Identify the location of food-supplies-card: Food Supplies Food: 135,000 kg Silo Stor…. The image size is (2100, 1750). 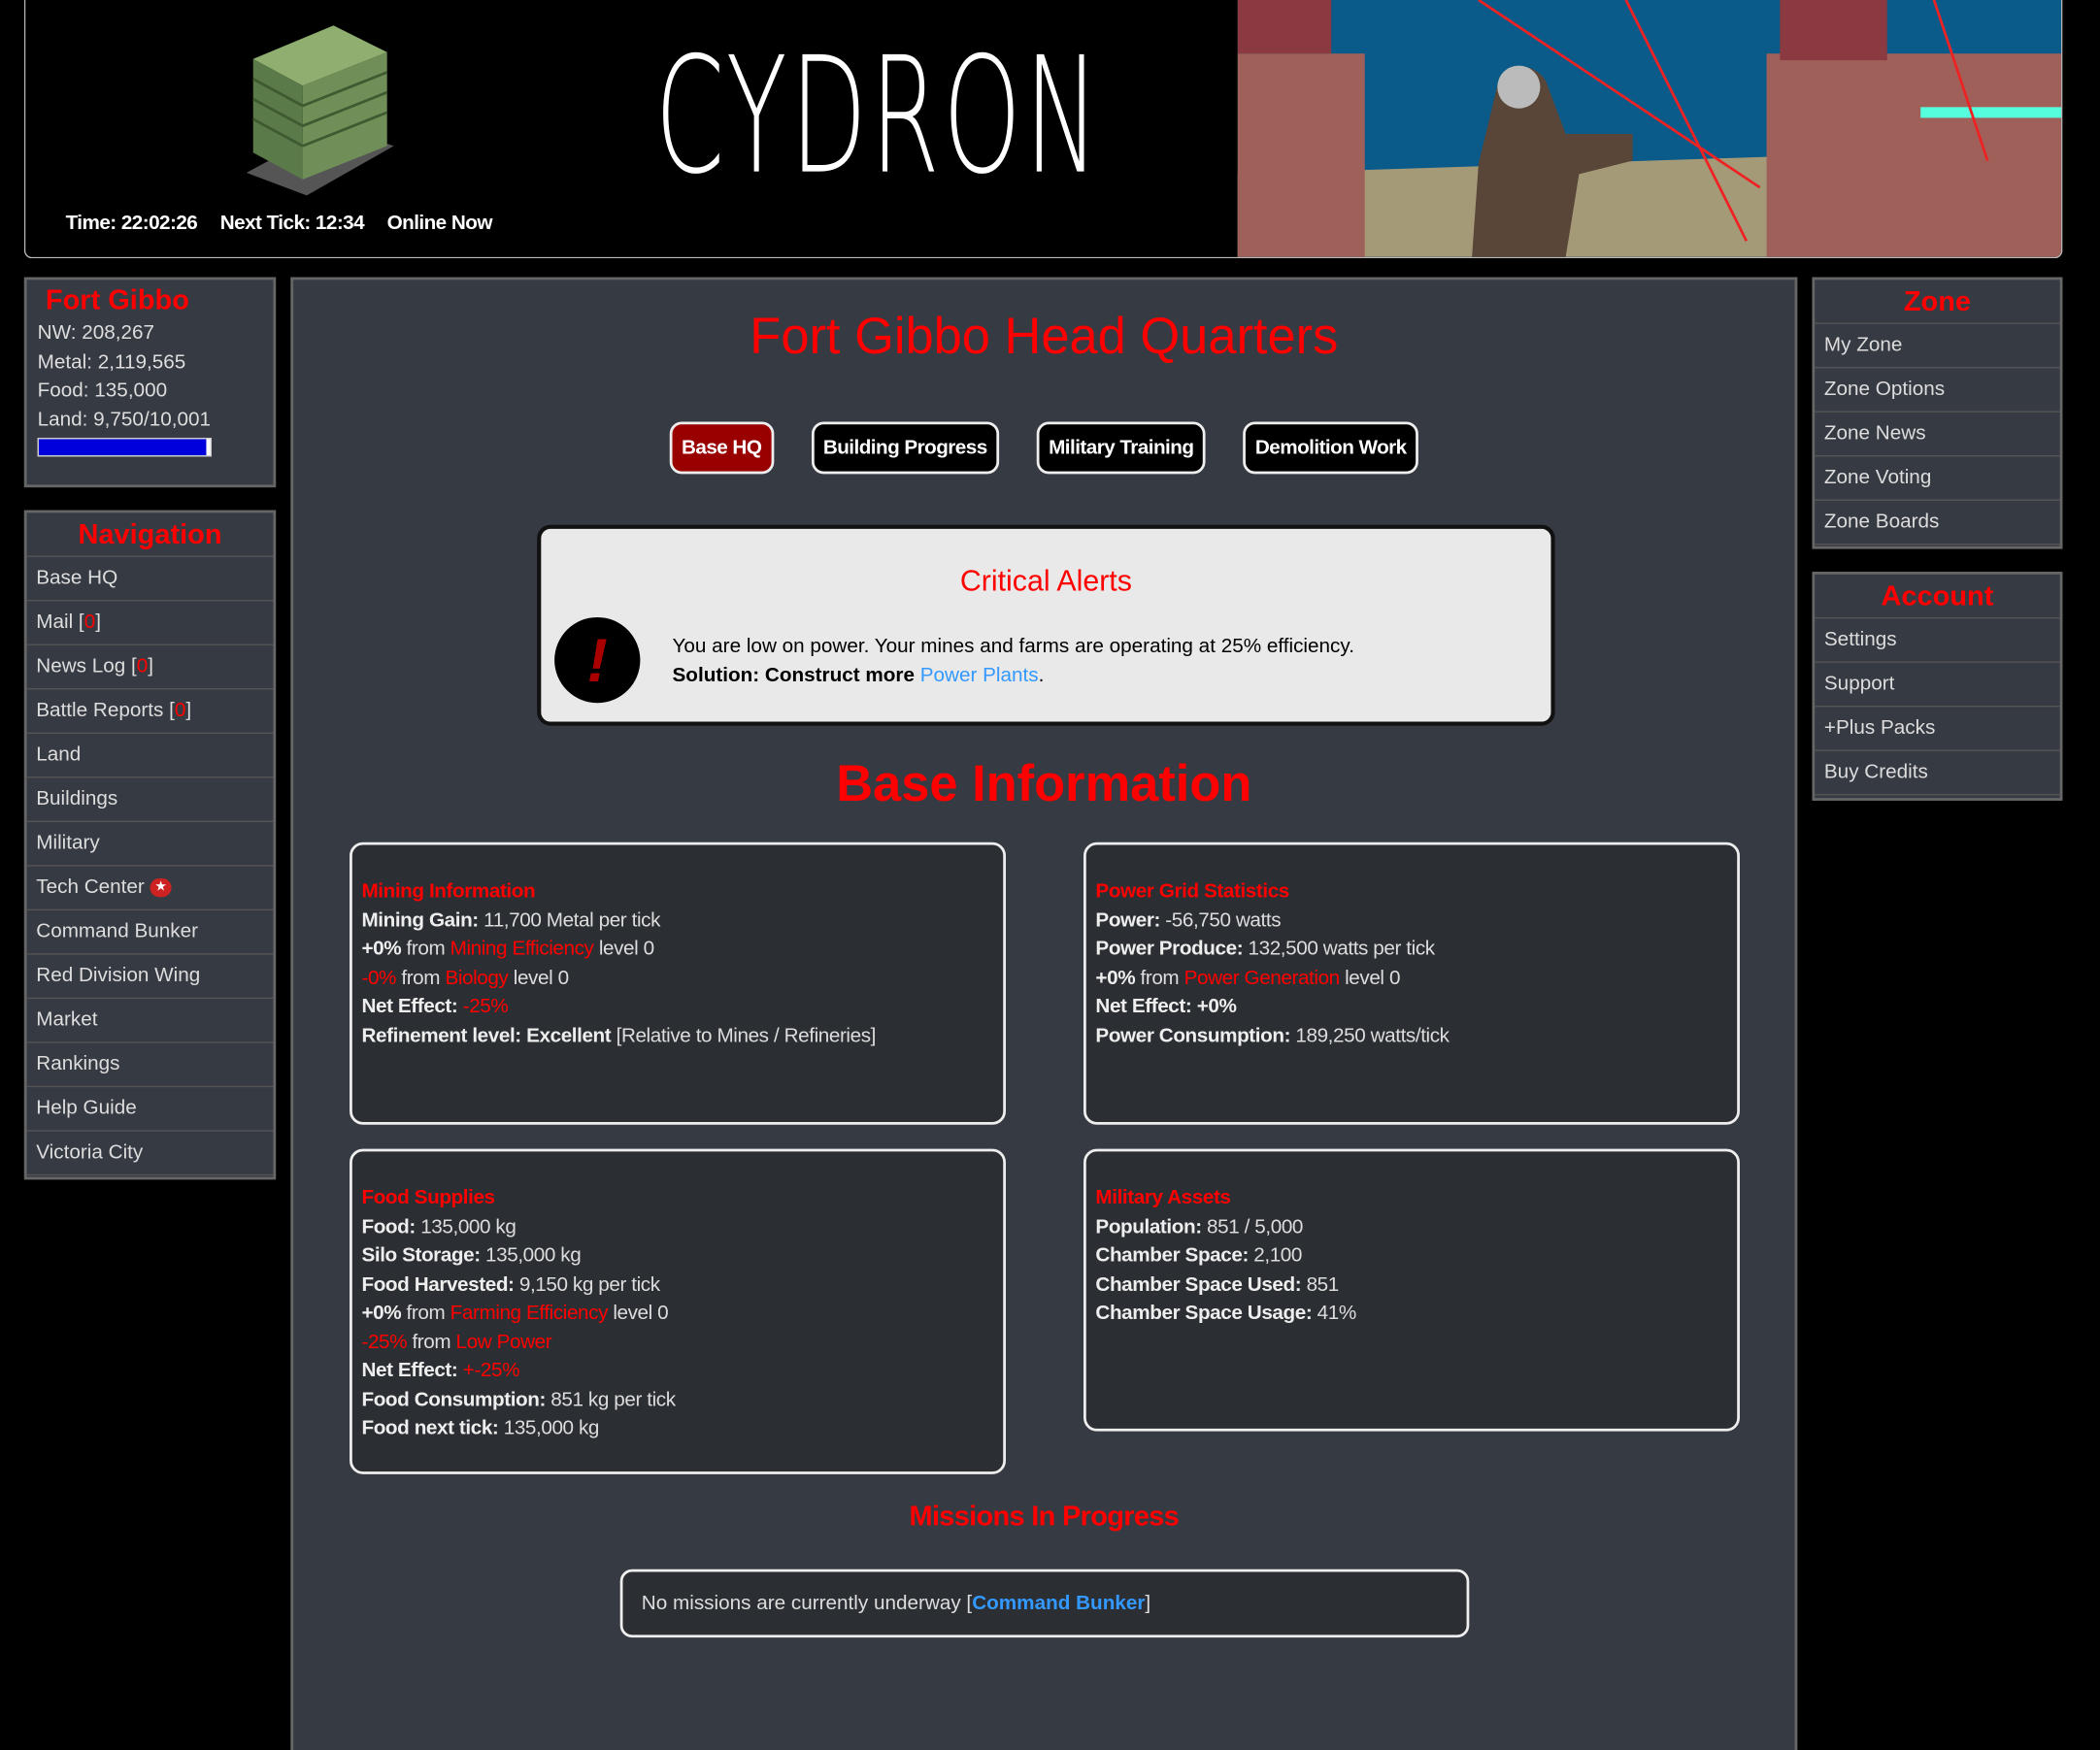
(678, 1311).